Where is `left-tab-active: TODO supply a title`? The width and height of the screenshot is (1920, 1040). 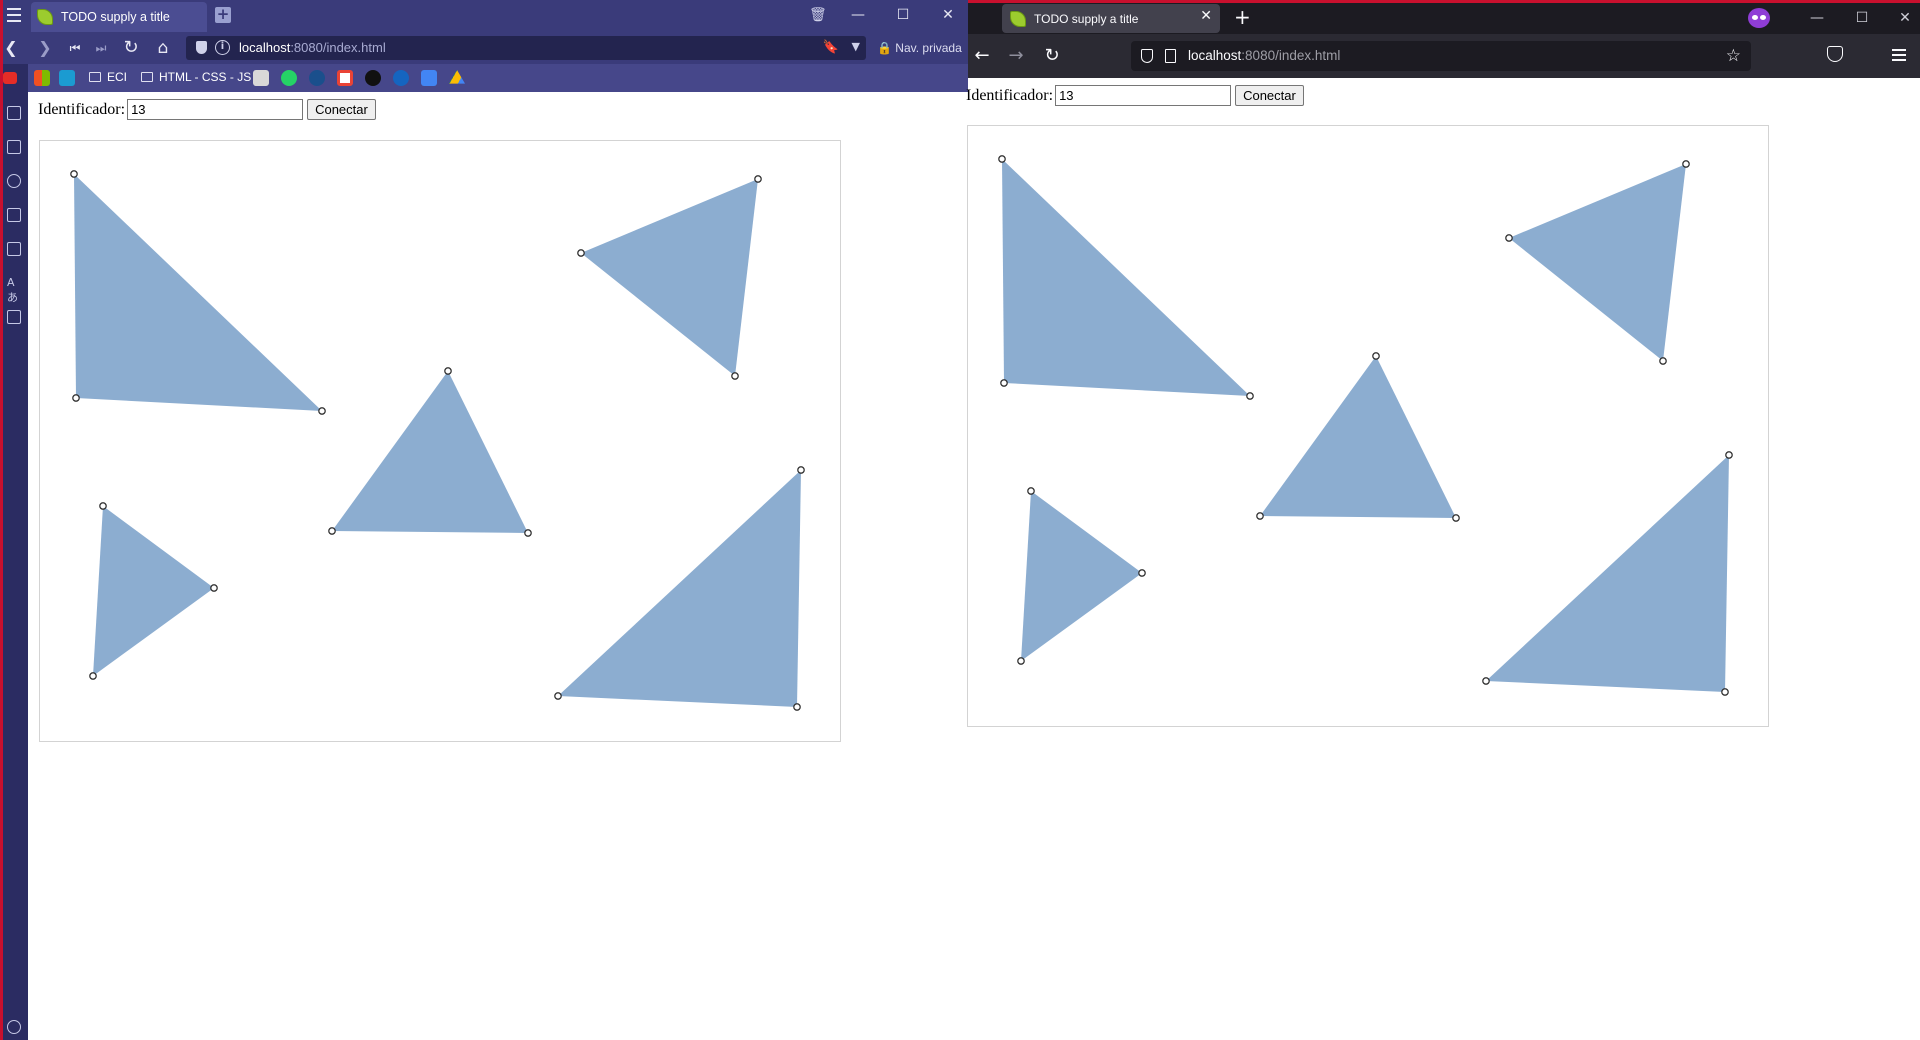 left-tab-active: TODO supply a title is located at coordinates (119, 17).